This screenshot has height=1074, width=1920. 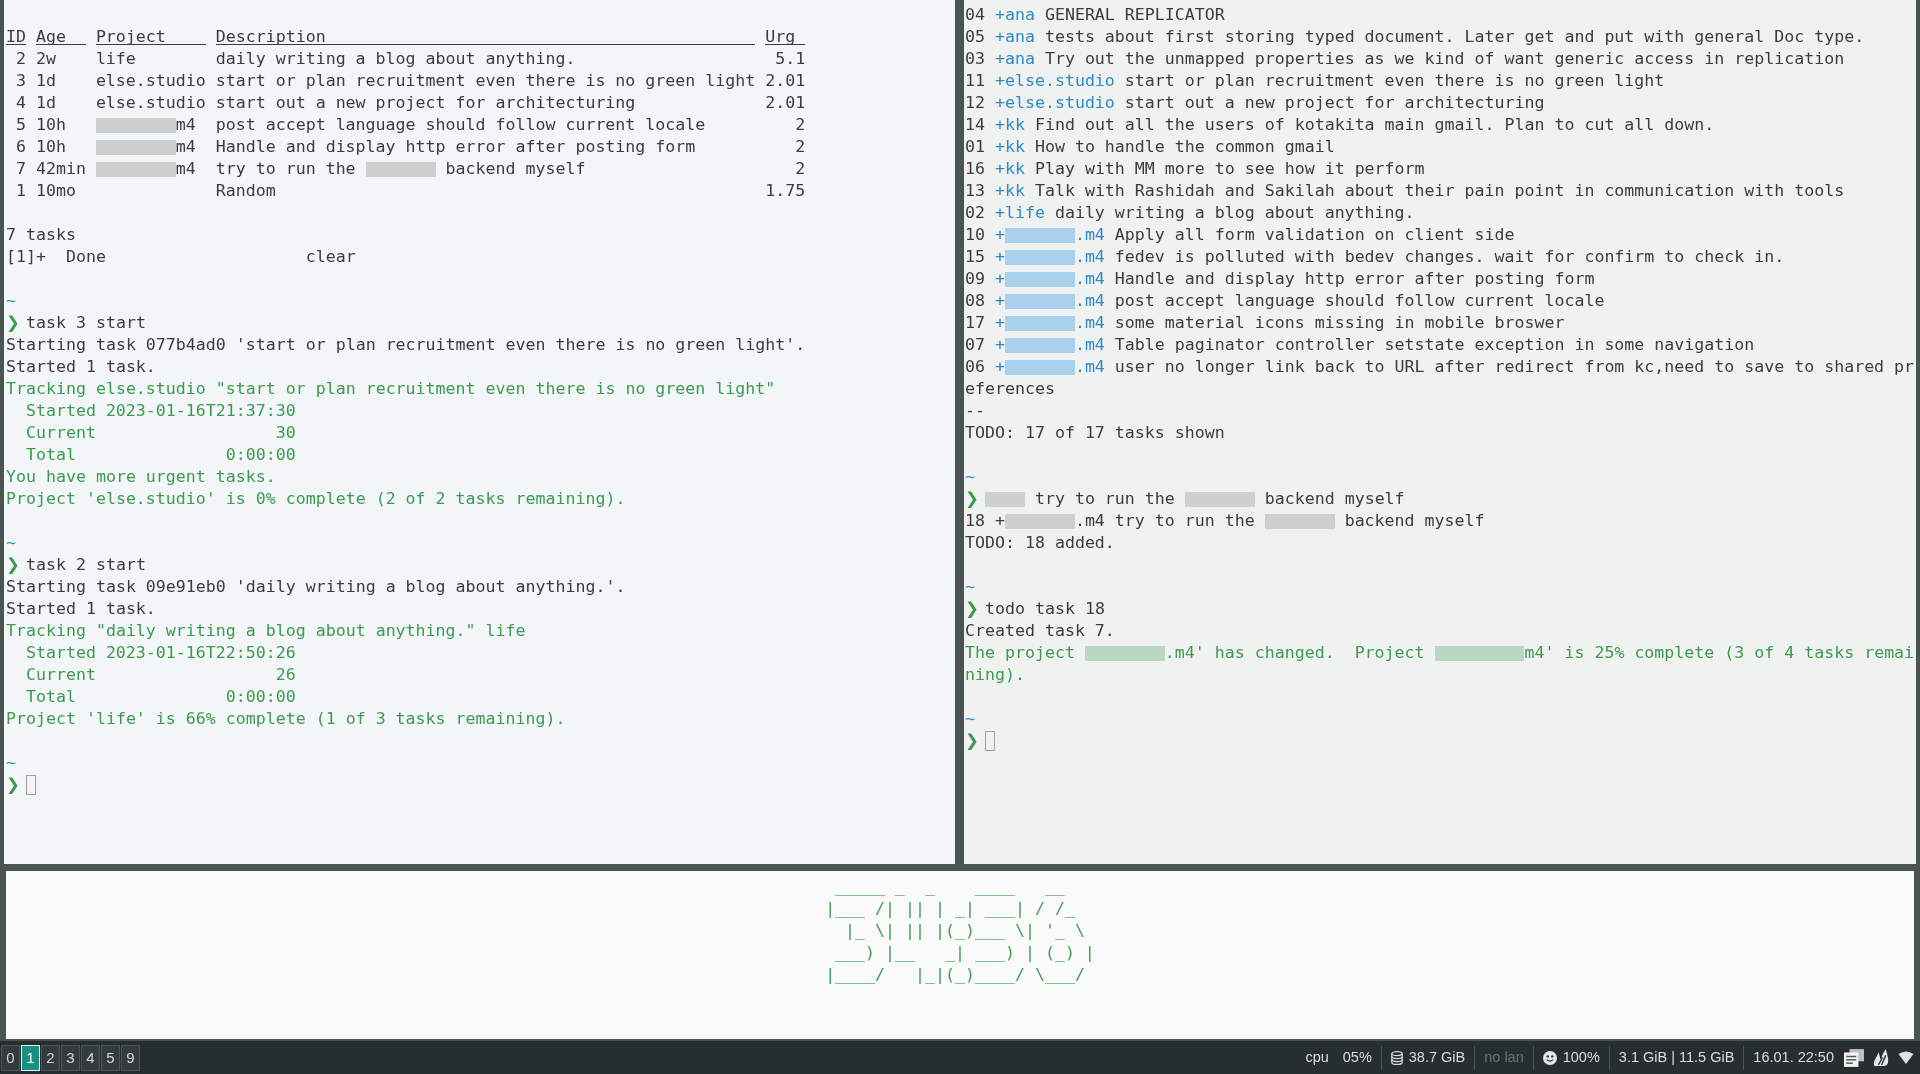 What do you see at coordinates (316, 498) in the screenshot?
I see `output-text: Project 'else.studio' is 0% complete (2 of 2 tasks remaining).` at bounding box center [316, 498].